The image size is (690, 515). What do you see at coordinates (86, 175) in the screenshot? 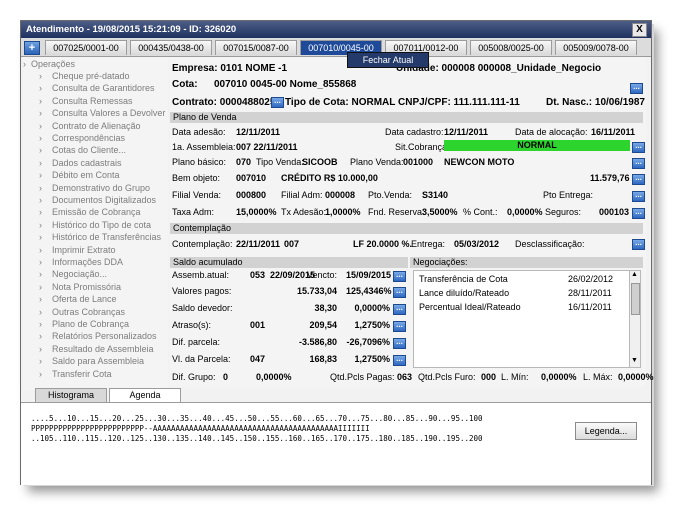
I see `menu-item-label: Débito em Conta` at bounding box center [86, 175].